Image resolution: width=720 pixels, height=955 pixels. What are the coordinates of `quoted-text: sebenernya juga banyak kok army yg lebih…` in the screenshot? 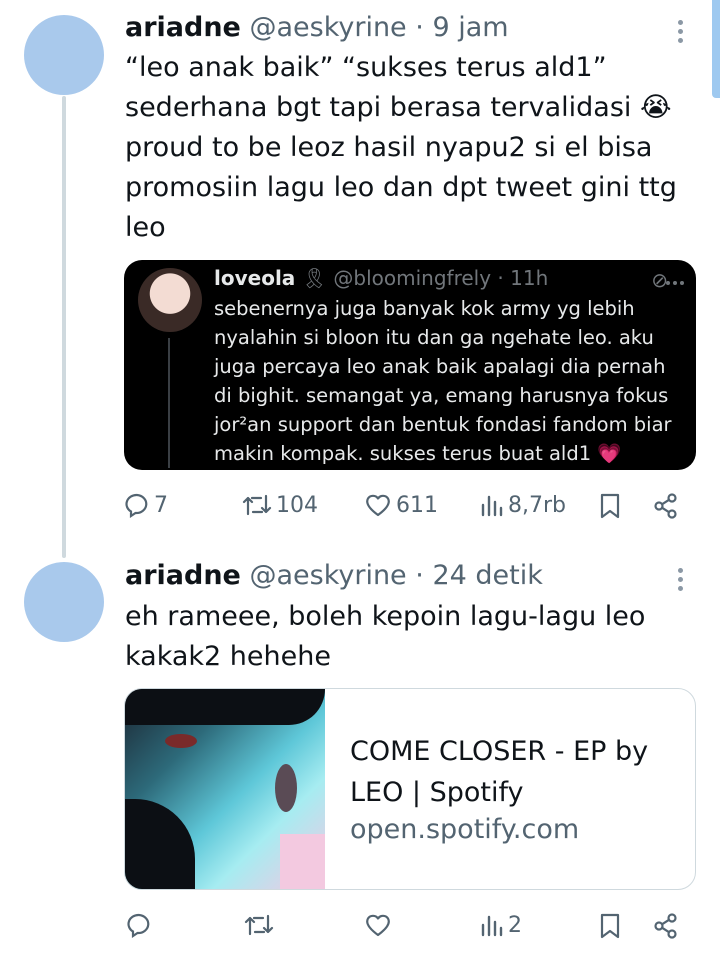 It's located at (449, 381).